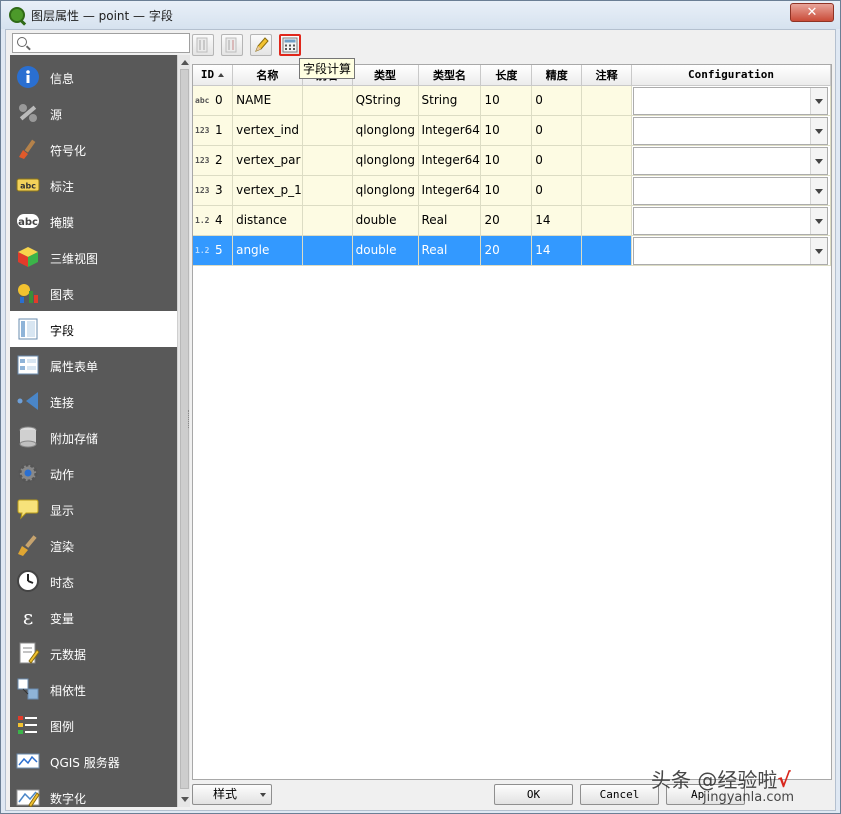  Describe the element at coordinates (93, 221) in the screenshot. I see `sidebar-item-4: abc 掩膜` at that location.